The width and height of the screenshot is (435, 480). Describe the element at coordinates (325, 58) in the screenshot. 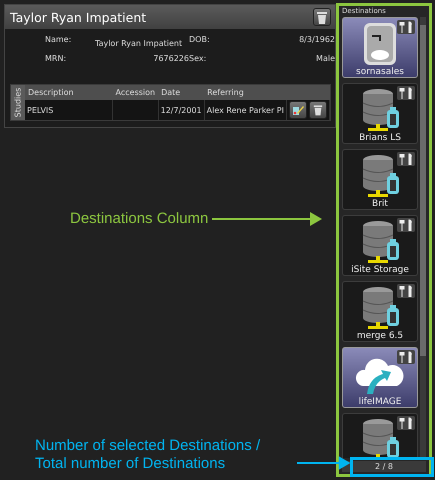

I see `field-value: Male` at that location.